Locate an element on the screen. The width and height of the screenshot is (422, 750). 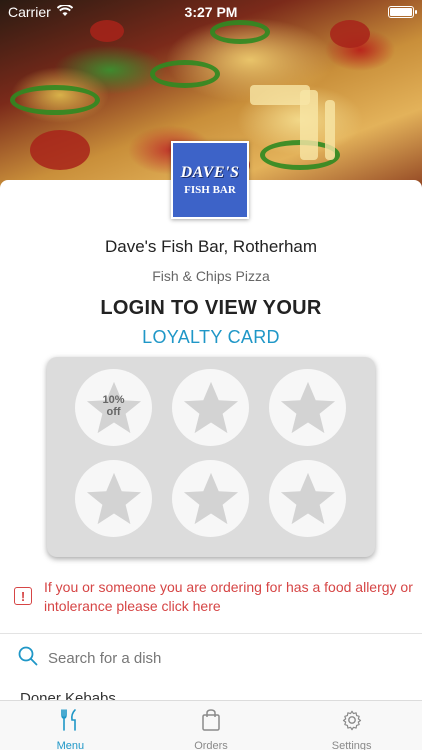
tab-bar: Menu Orders Settings is located at coordinates (211, 725).